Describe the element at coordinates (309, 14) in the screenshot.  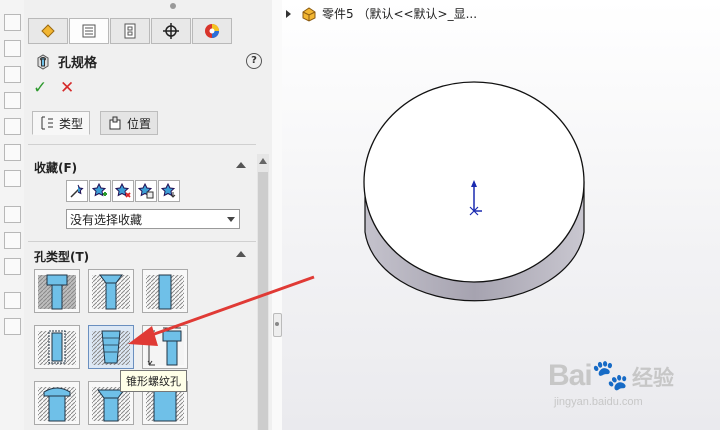
I see `part-icon` at that location.